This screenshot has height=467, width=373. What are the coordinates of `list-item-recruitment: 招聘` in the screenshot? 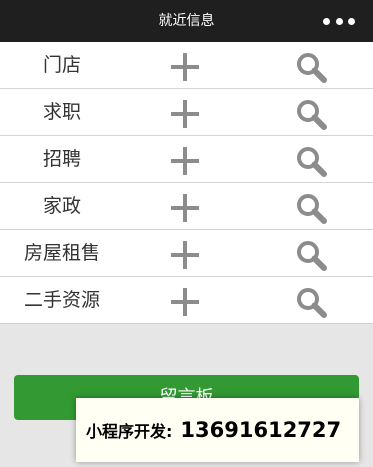 It's located at (186, 159).